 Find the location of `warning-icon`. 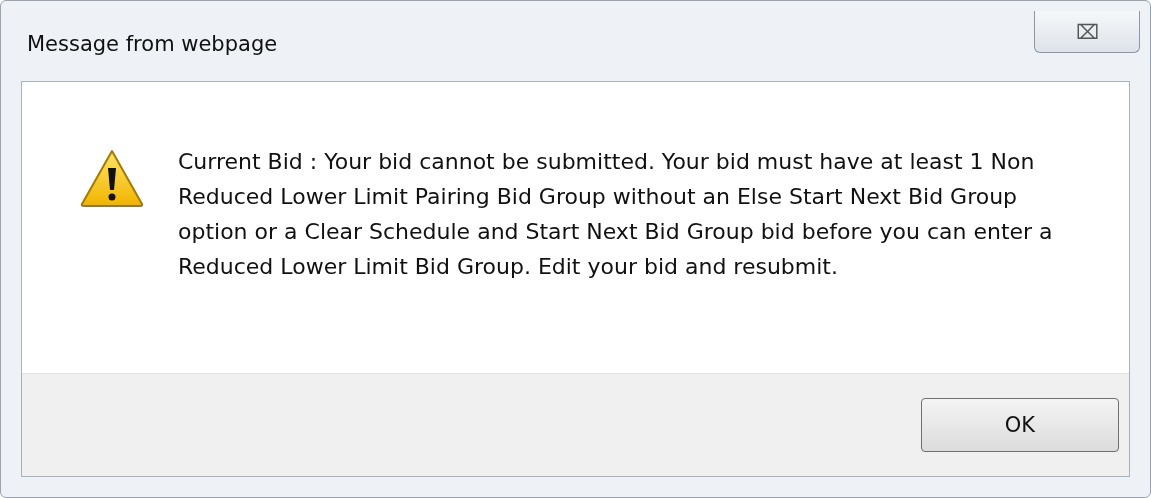

warning-icon is located at coordinates (112, 178).